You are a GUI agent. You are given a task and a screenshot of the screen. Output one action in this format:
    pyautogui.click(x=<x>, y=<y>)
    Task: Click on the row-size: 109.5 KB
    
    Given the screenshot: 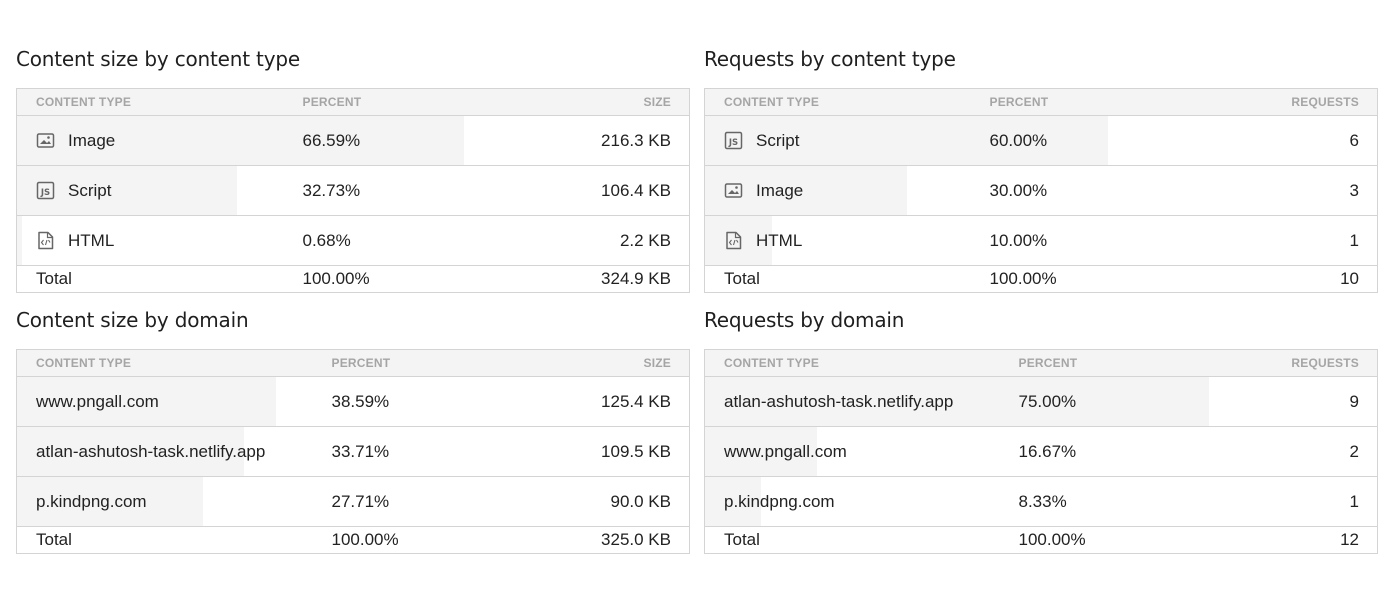 What is the action you would take?
    pyautogui.click(x=636, y=451)
    